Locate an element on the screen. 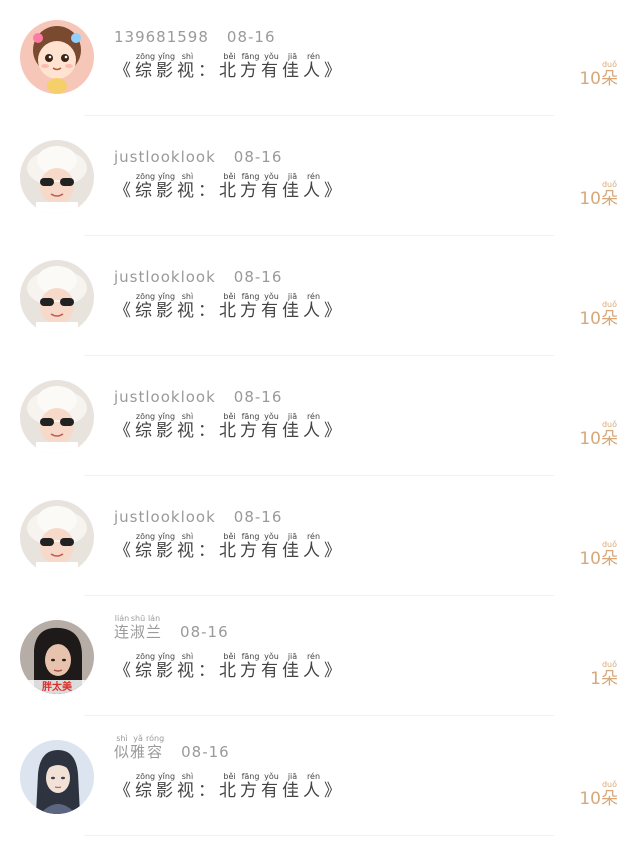 This screenshot has height=843, width=640. ruby-char: 淑shū is located at coordinates (138, 627).